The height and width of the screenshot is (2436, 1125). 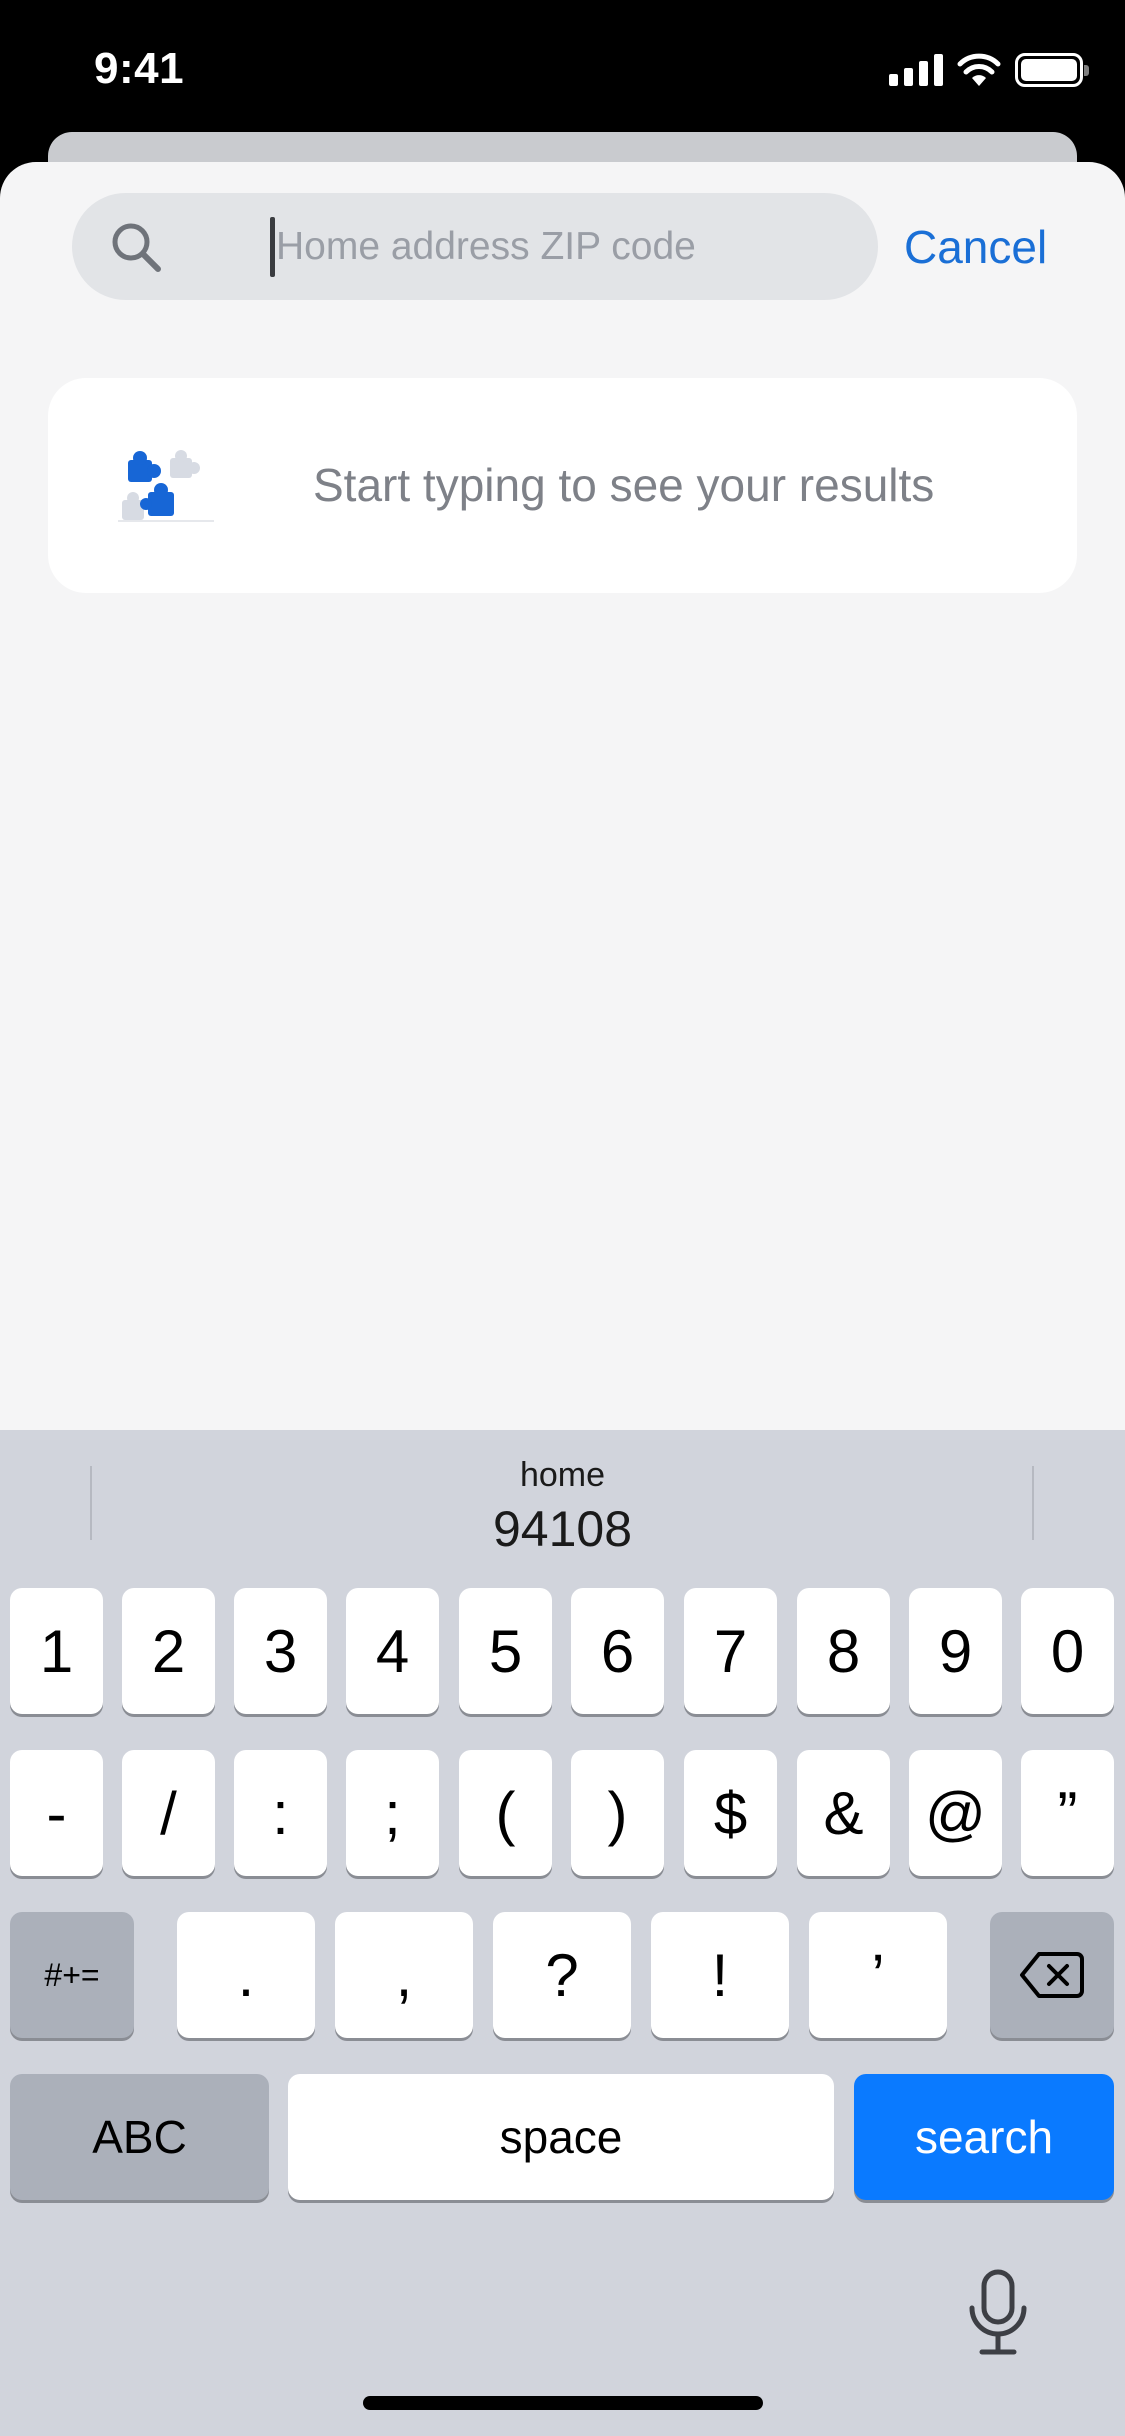 What do you see at coordinates (843, 1651) in the screenshot?
I see `key-8: 8` at bounding box center [843, 1651].